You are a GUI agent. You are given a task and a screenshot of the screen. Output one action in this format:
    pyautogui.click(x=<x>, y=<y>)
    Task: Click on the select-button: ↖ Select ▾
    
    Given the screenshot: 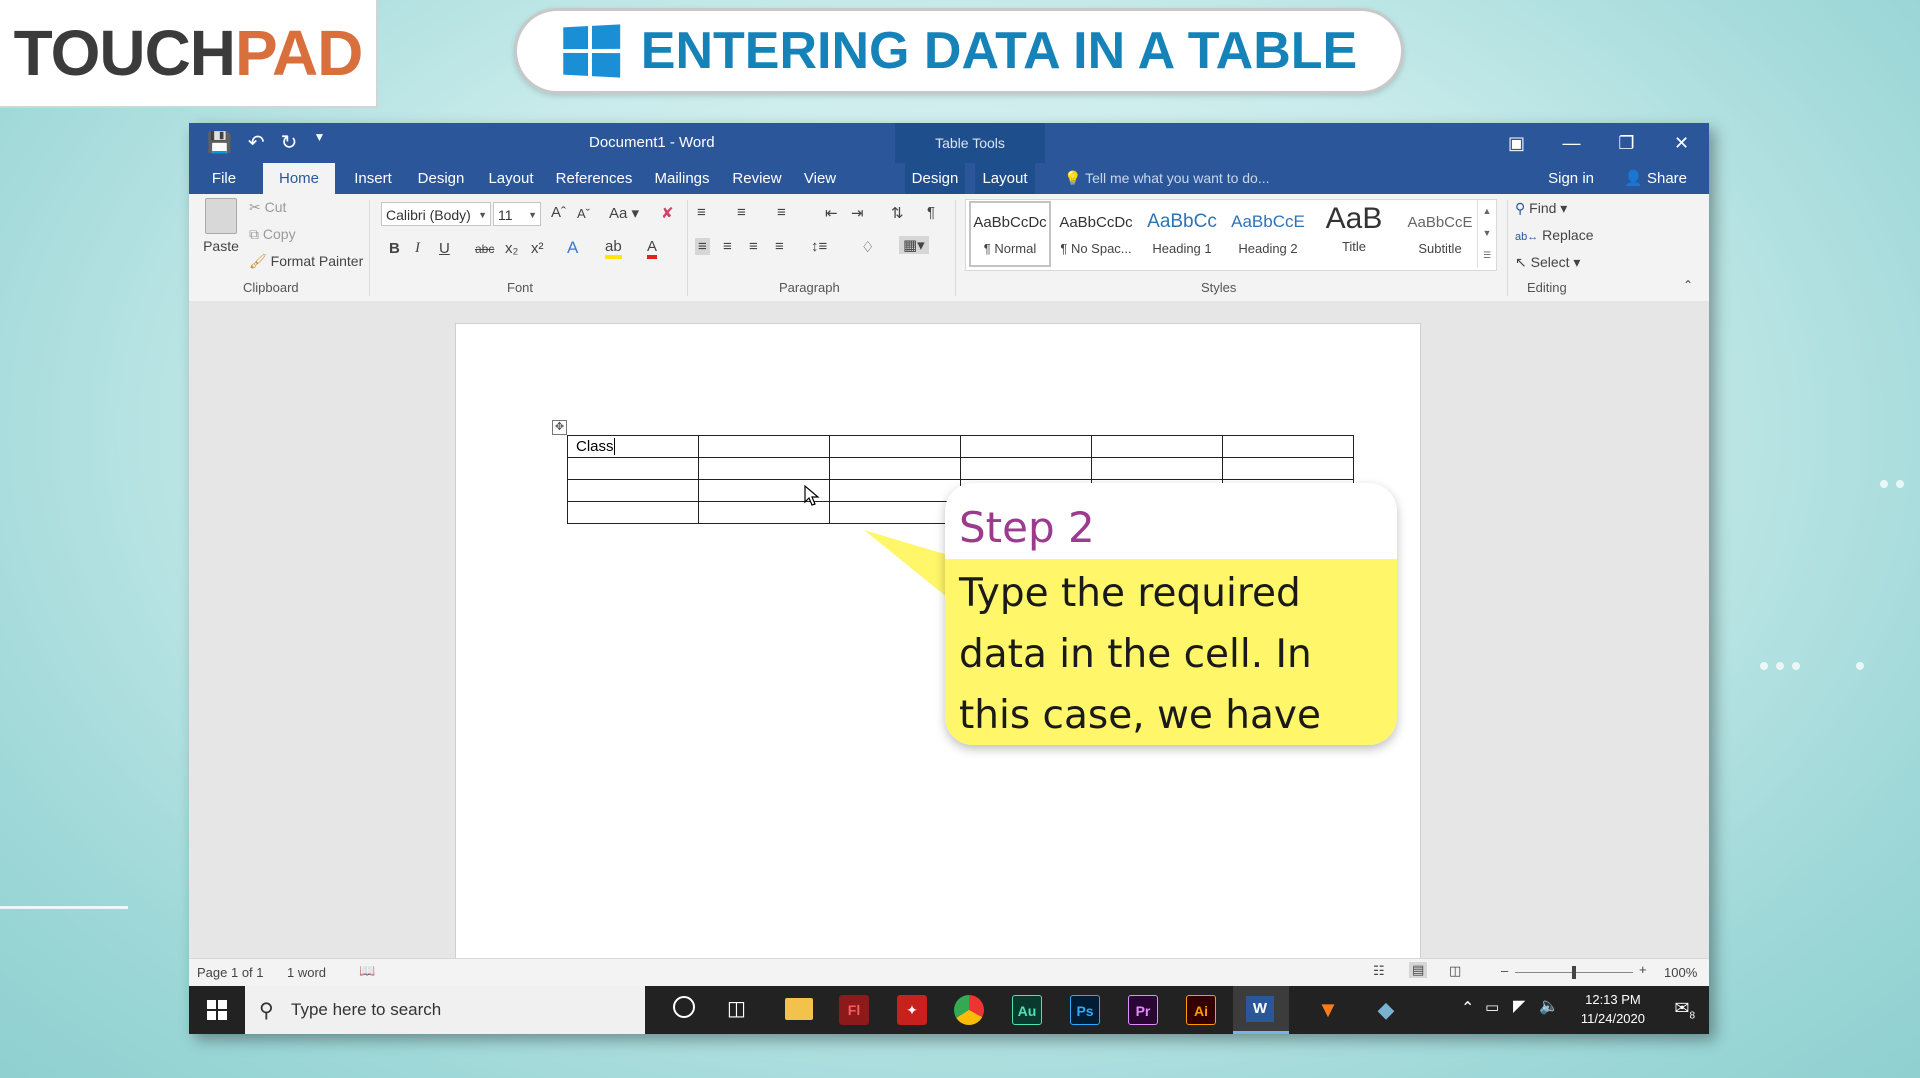 What is the action you would take?
    pyautogui.click(x=1547, y=262)
    